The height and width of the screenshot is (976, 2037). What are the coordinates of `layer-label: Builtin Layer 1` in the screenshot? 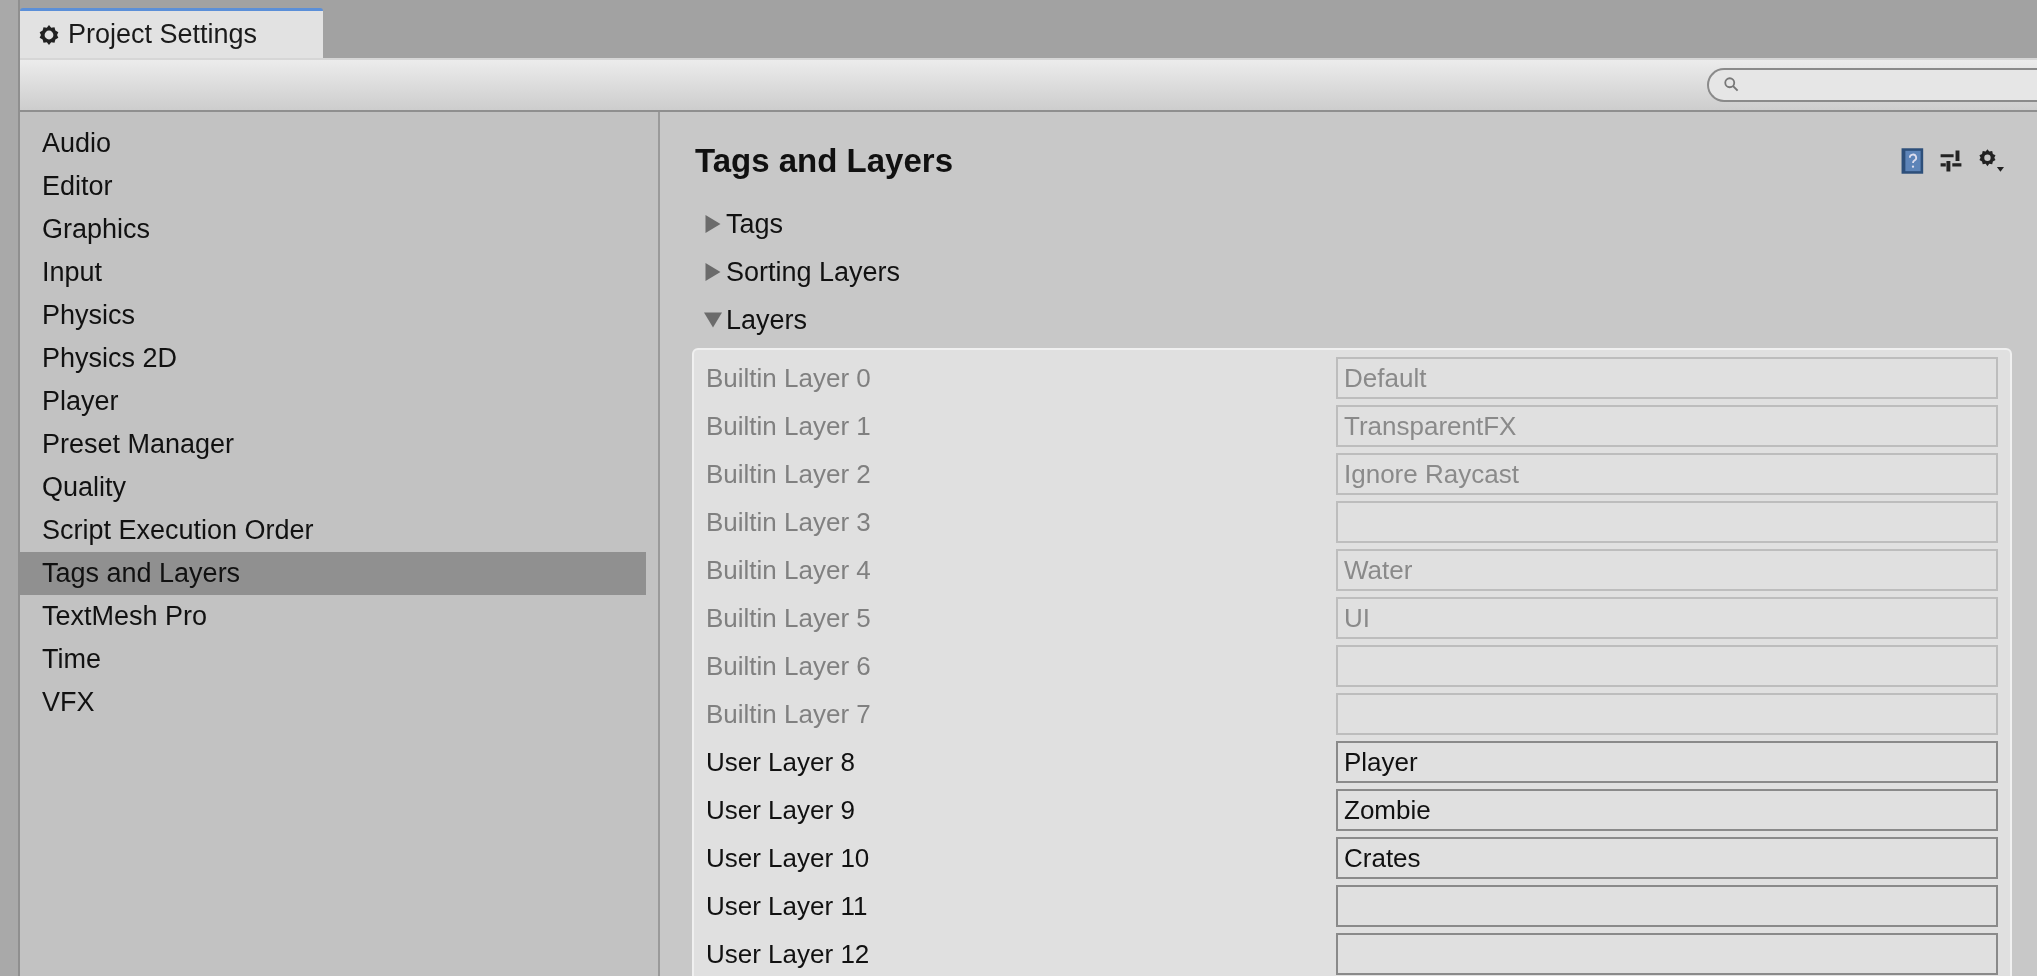 It's located at (788, 426).